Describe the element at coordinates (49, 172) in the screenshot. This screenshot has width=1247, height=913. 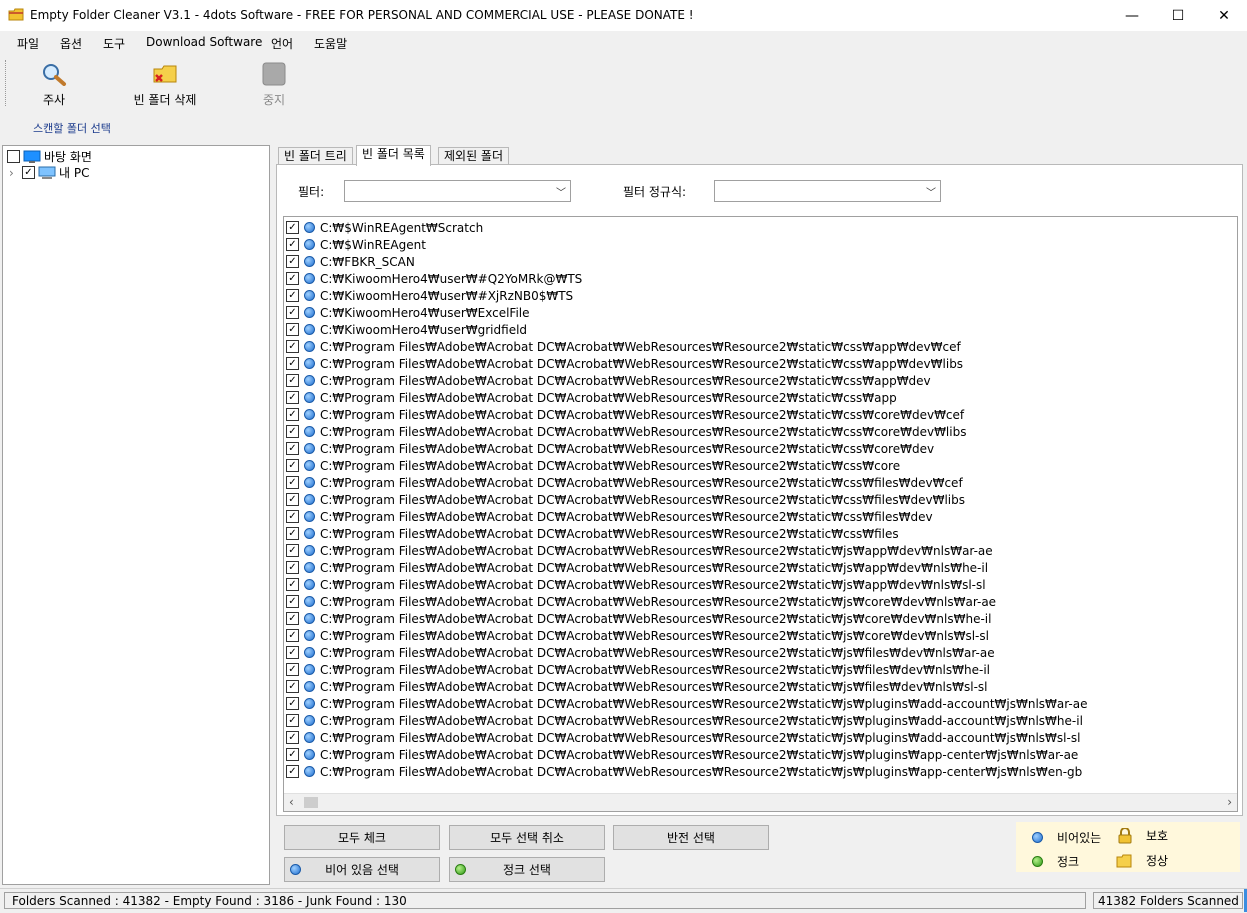
I see `tree-item-my-pc: › ✓ 내 PC` at that location.